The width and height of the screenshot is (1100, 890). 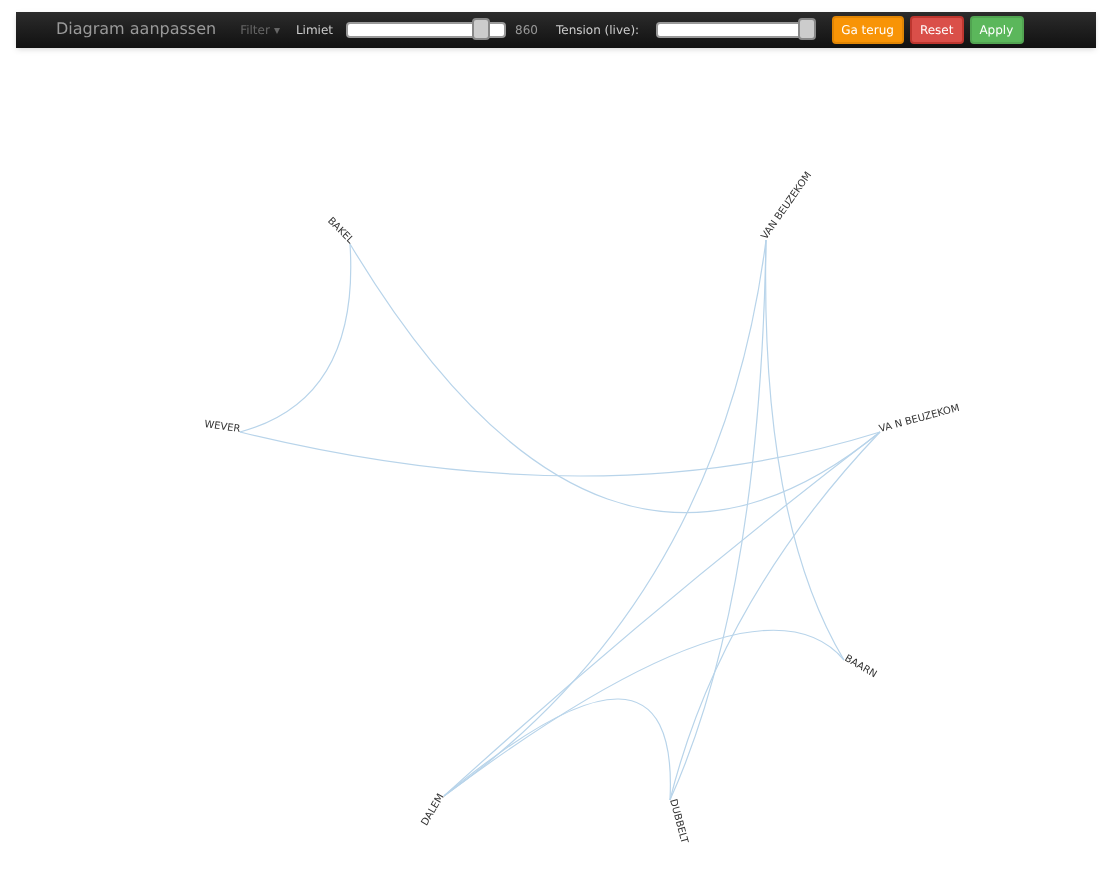 I want to click on toolbar-title: Diagram aanpassen, so click(x=136, y=30).